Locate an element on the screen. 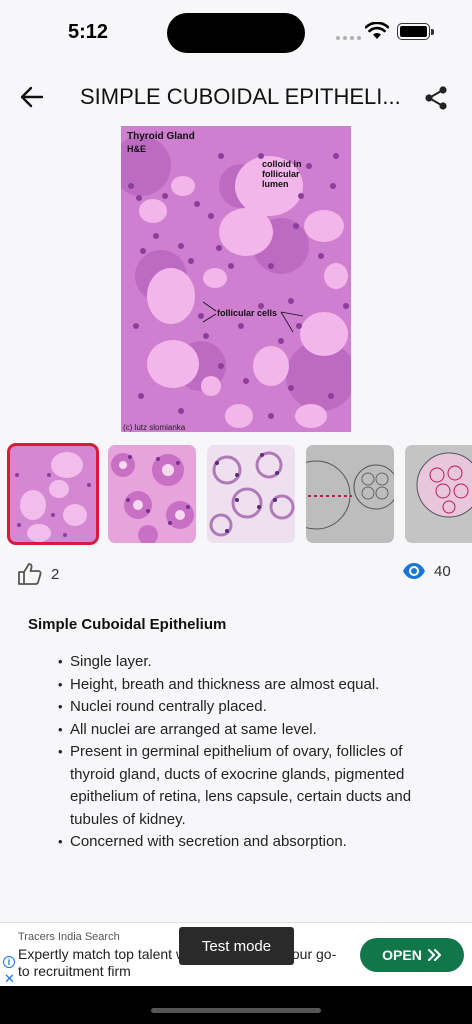 The image size is (472, 1024). battery-icon is located at coordinates (415, 31).